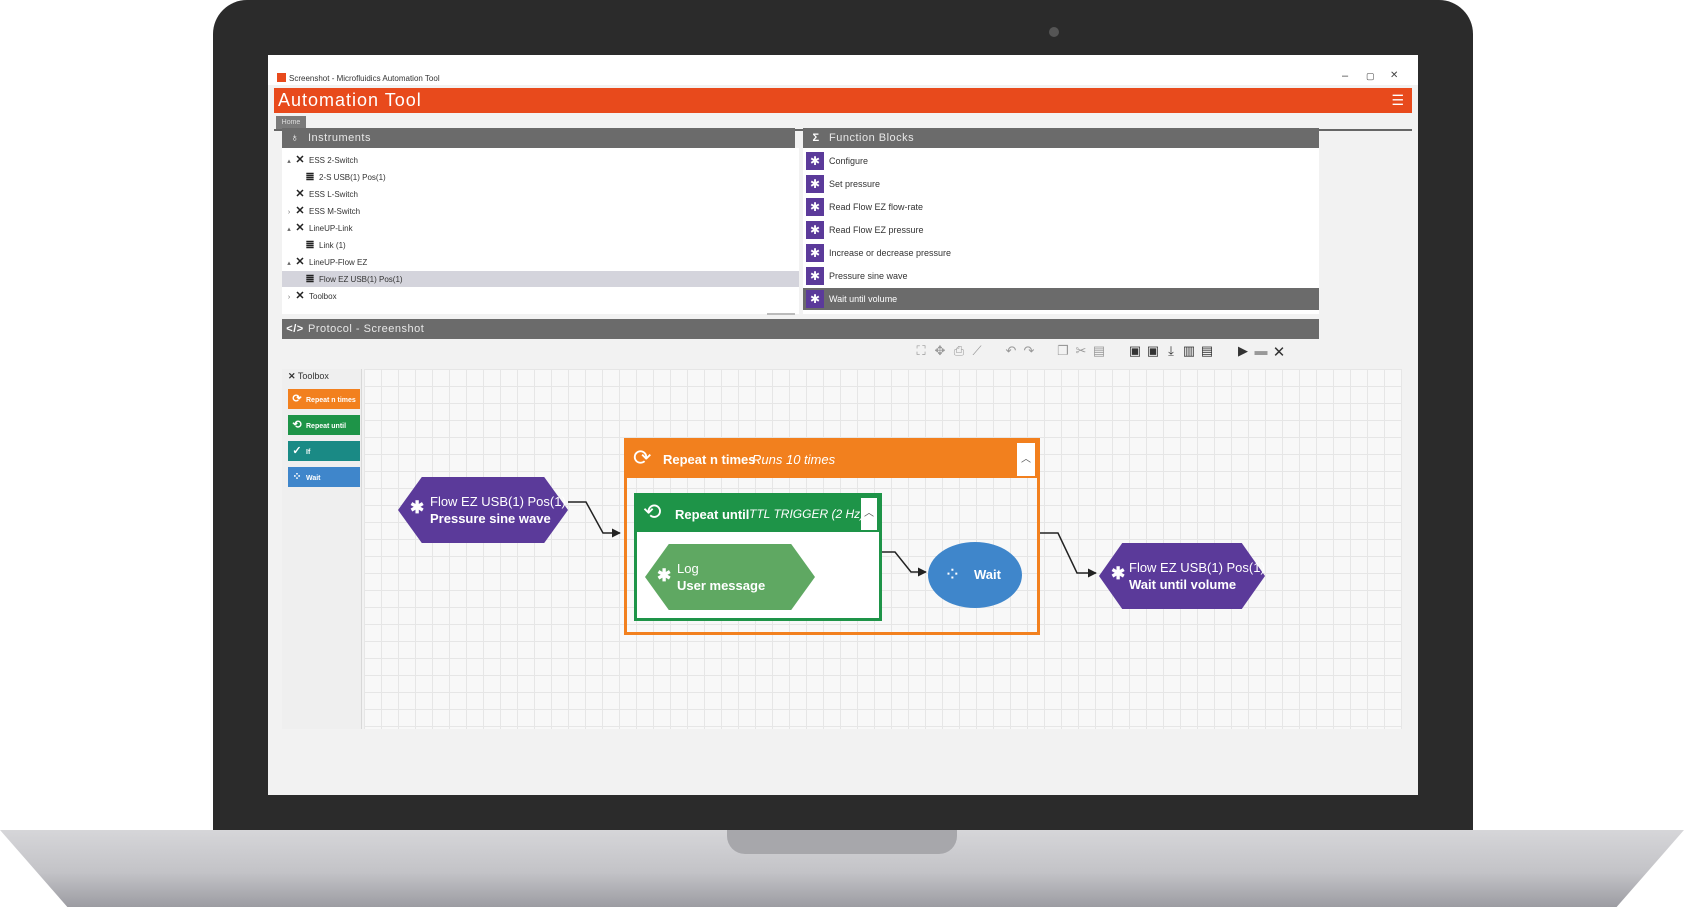  Describe the element at coordinates (842, 842) in the screenshot. I see `laptop-notch` at that location.